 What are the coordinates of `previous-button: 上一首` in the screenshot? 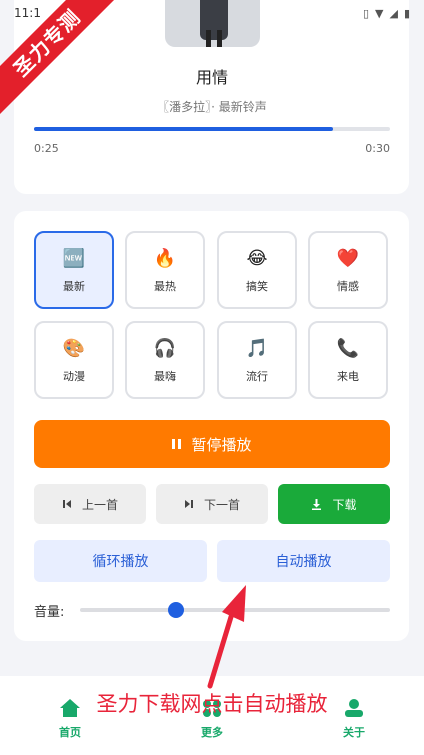 It's located at (90, 504).